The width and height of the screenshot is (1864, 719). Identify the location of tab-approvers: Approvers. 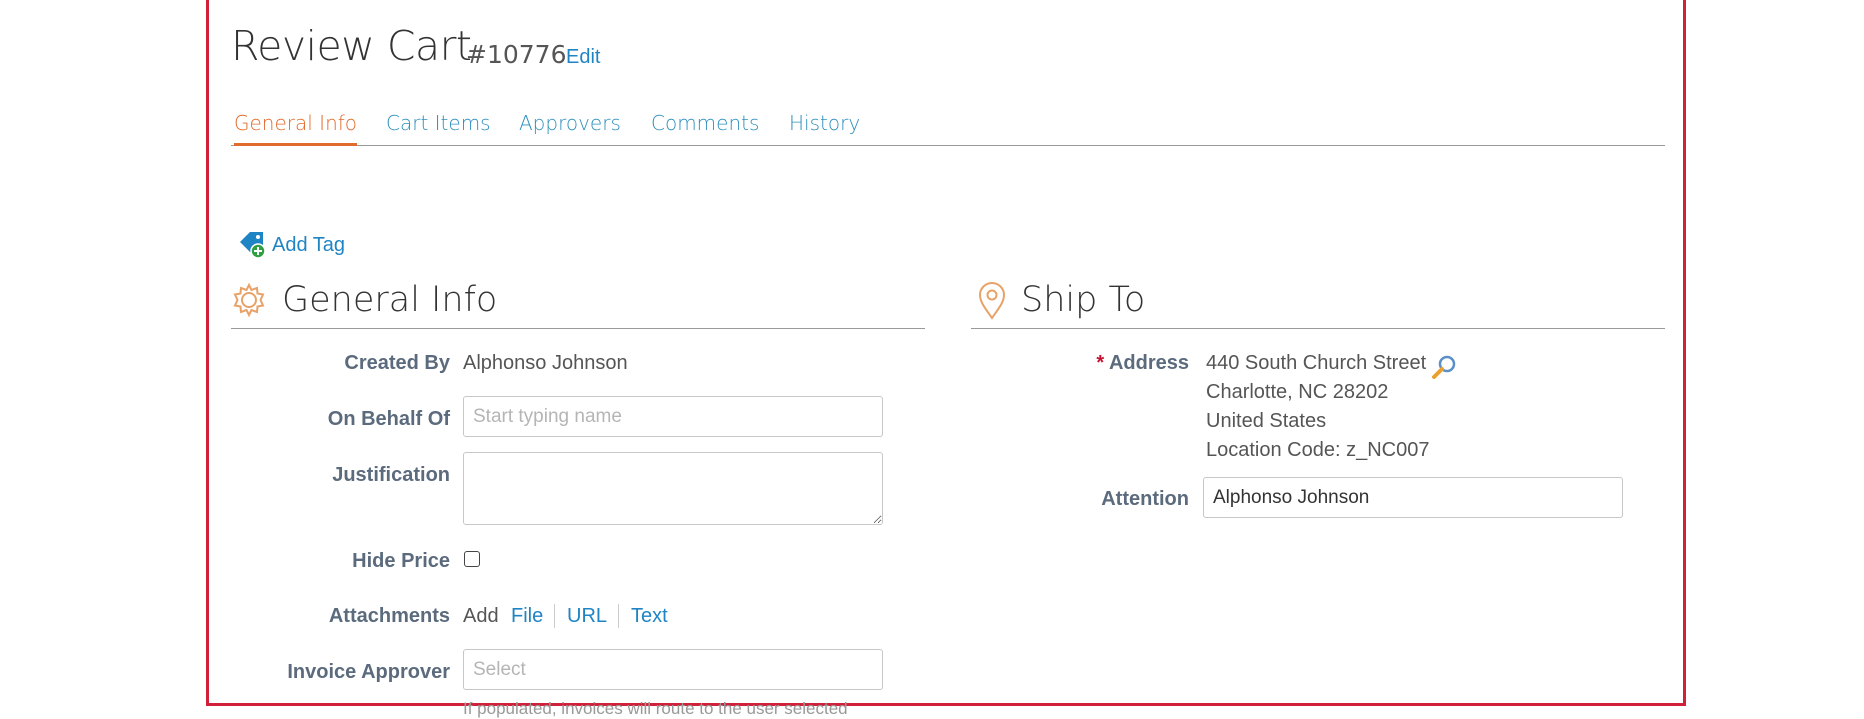
(570, 127).